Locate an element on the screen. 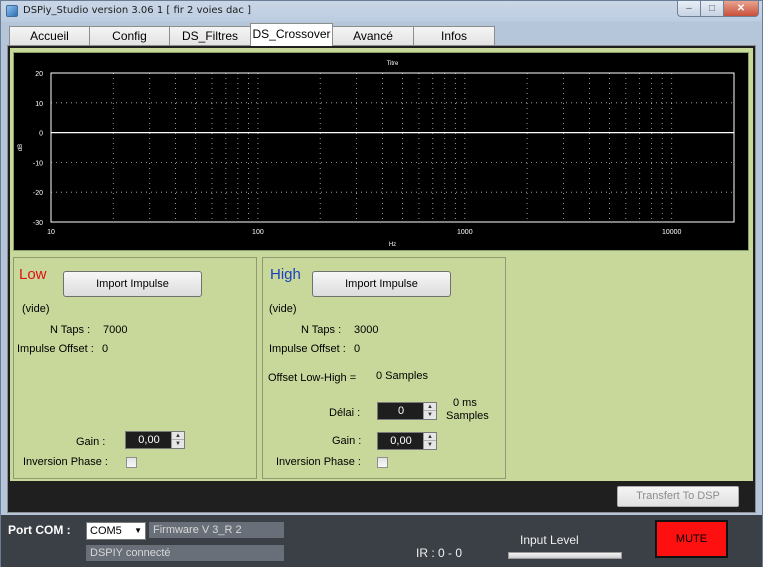 The height and width of the screenshot is (567, 763). low-file-label: (vide) is located at coordinates (36, 309).